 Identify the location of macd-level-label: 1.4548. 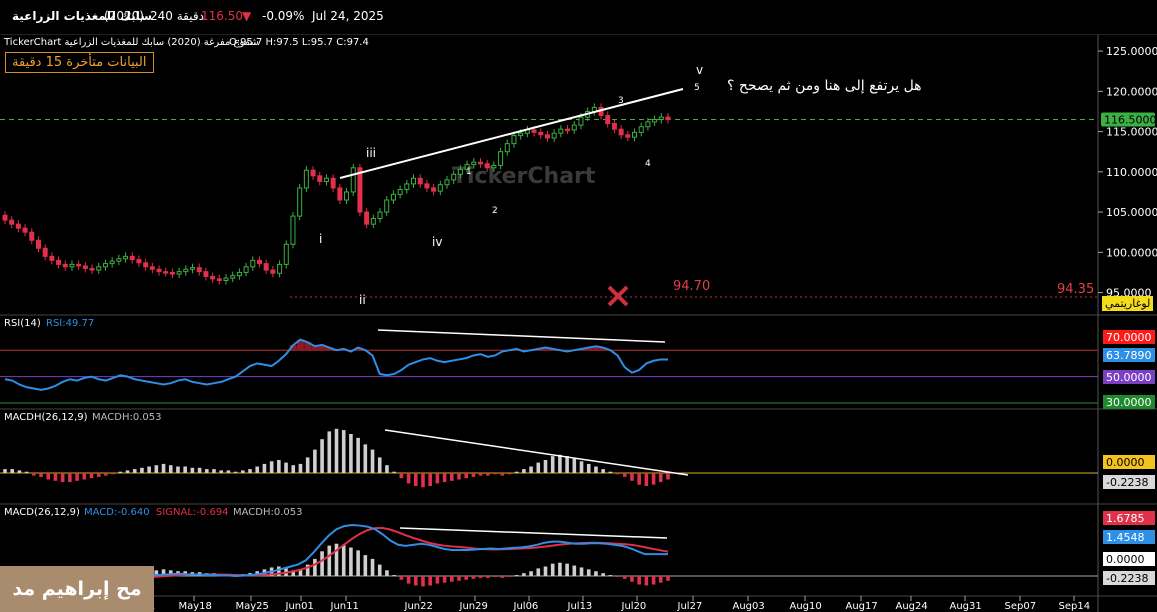
(1125, 537).